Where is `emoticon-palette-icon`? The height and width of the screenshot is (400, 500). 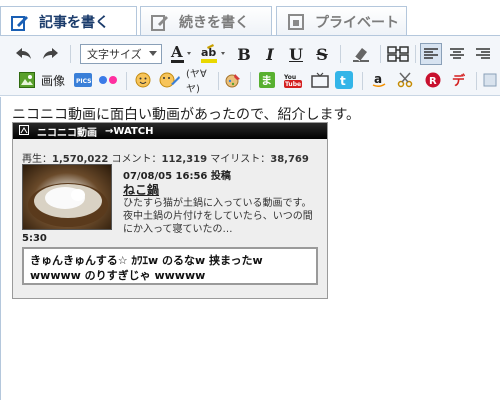
emoticon-palette-icon is located at coordinates (170, 80).